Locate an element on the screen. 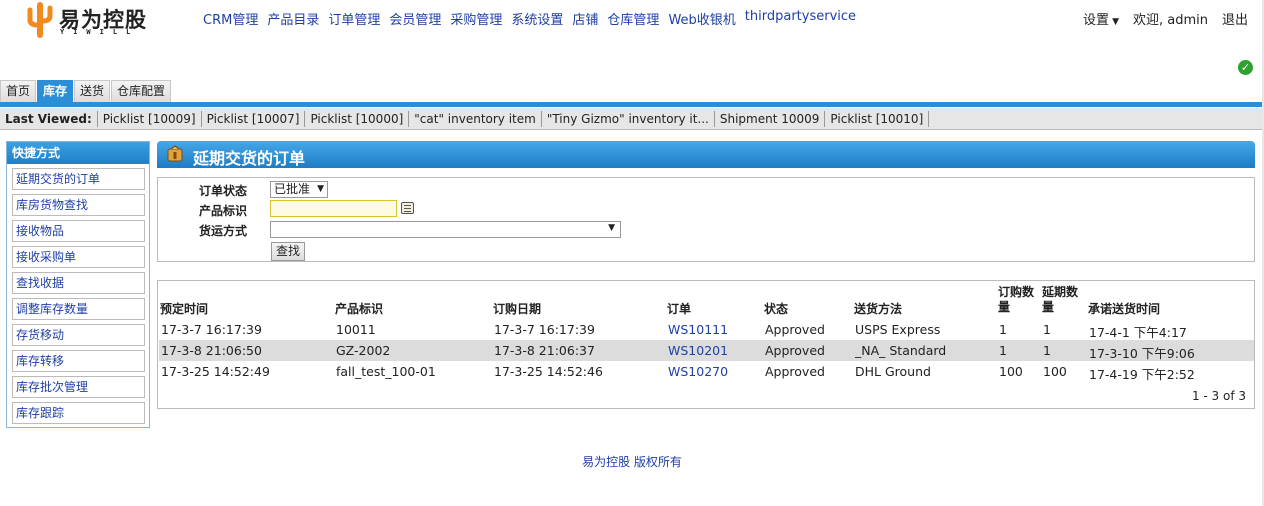 The height and width of the screenshot is (506, 1264). col-header-backorder-qty: 延期数量 is located at coordinates (1060, 299).